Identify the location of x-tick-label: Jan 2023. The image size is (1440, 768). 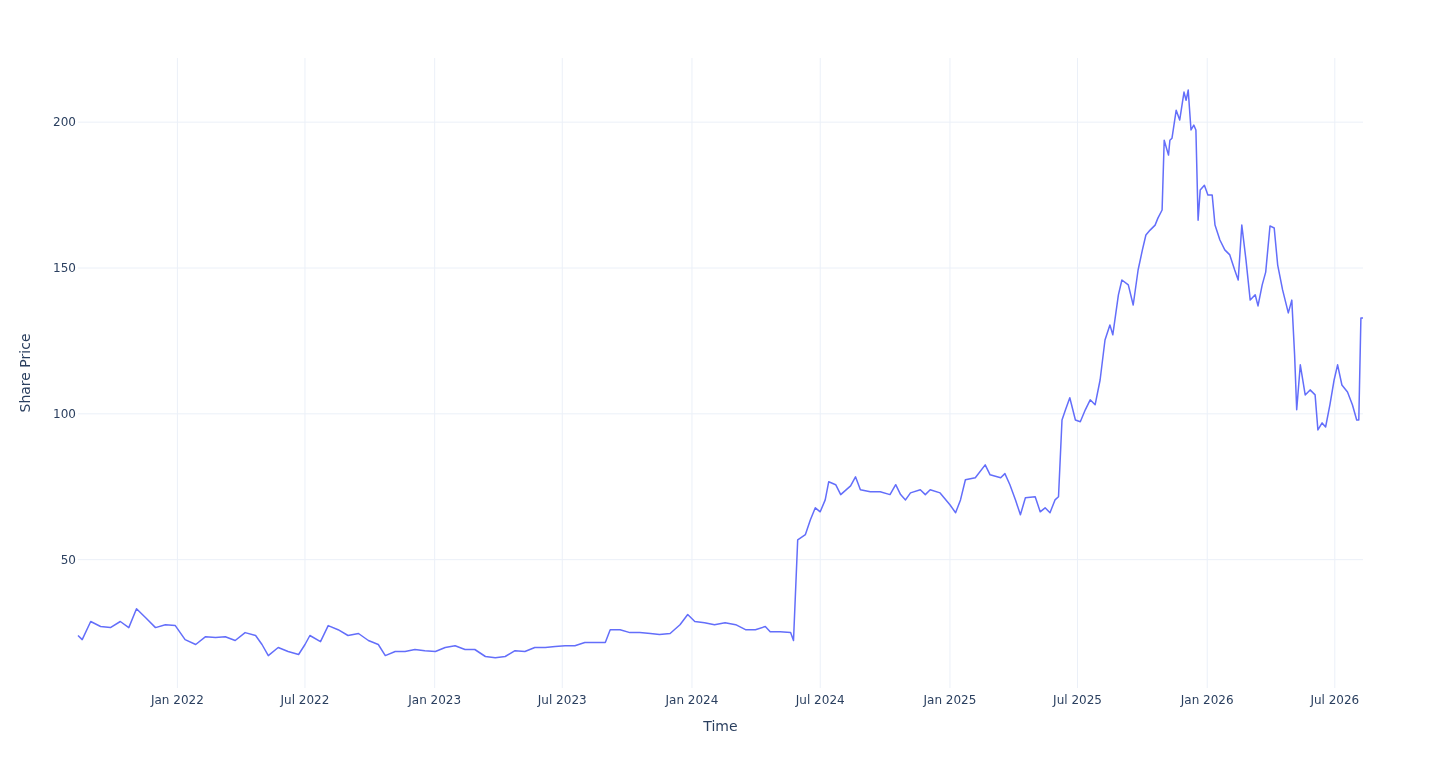
(435, 700).